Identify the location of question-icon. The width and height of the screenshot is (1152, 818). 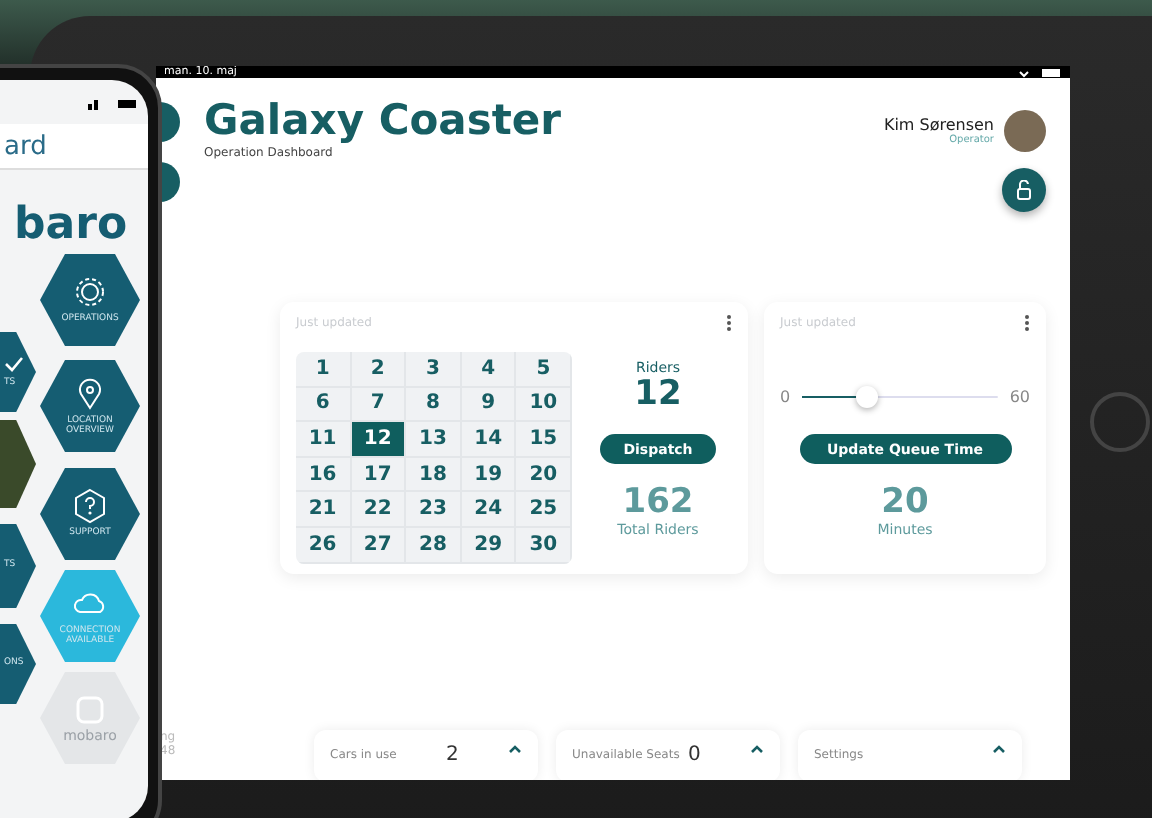
(90, 506).